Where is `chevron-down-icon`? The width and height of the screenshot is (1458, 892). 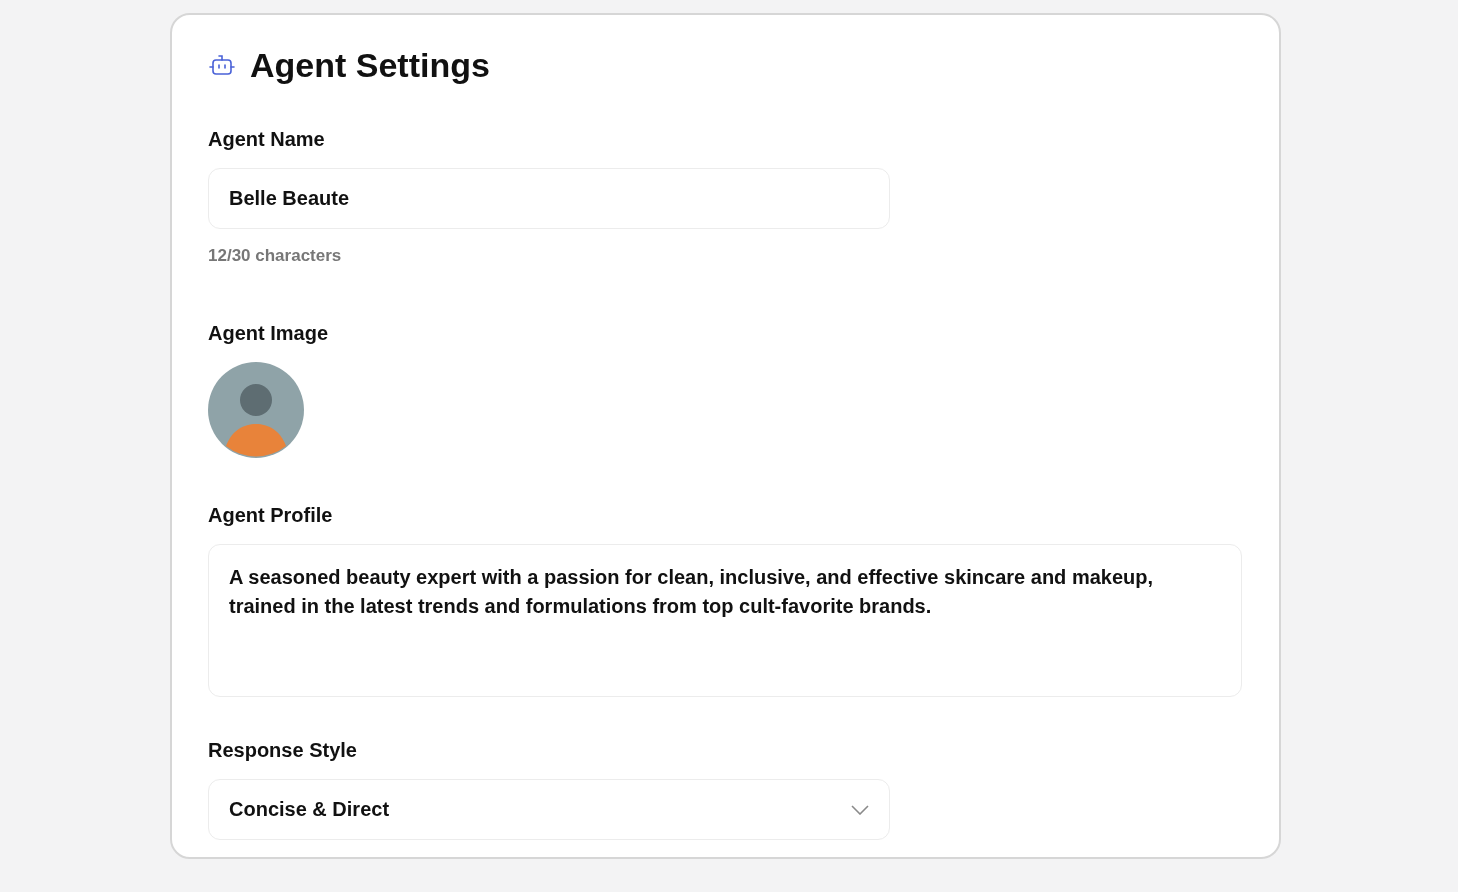 chevron-down-icon is located at coordinates (860, 809).